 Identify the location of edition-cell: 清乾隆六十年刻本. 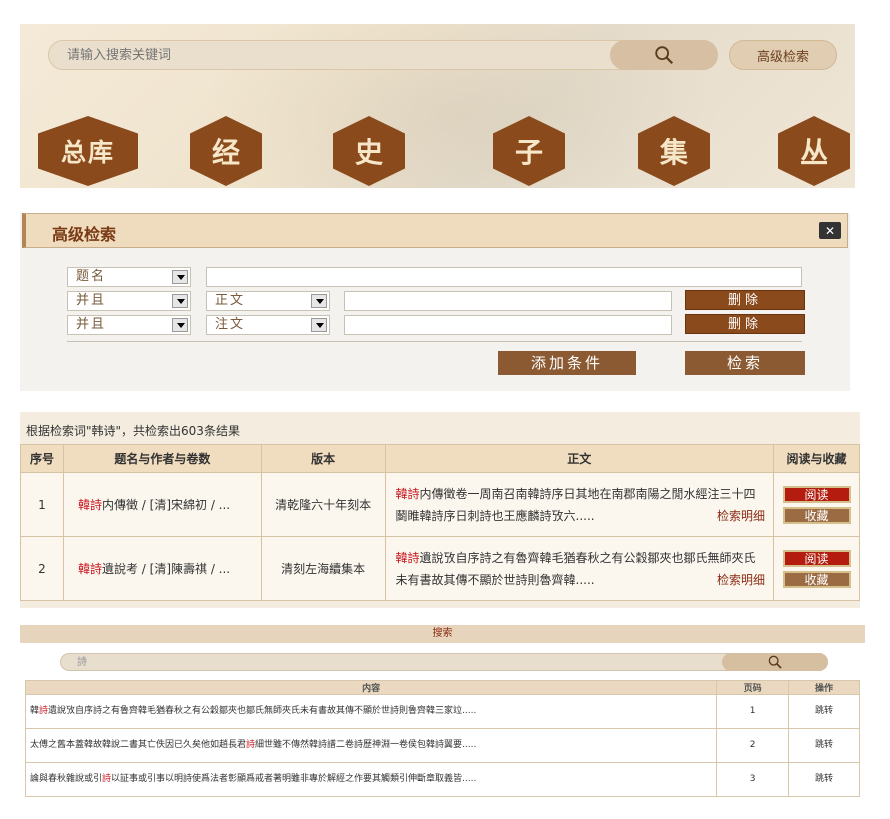
(323, 504).